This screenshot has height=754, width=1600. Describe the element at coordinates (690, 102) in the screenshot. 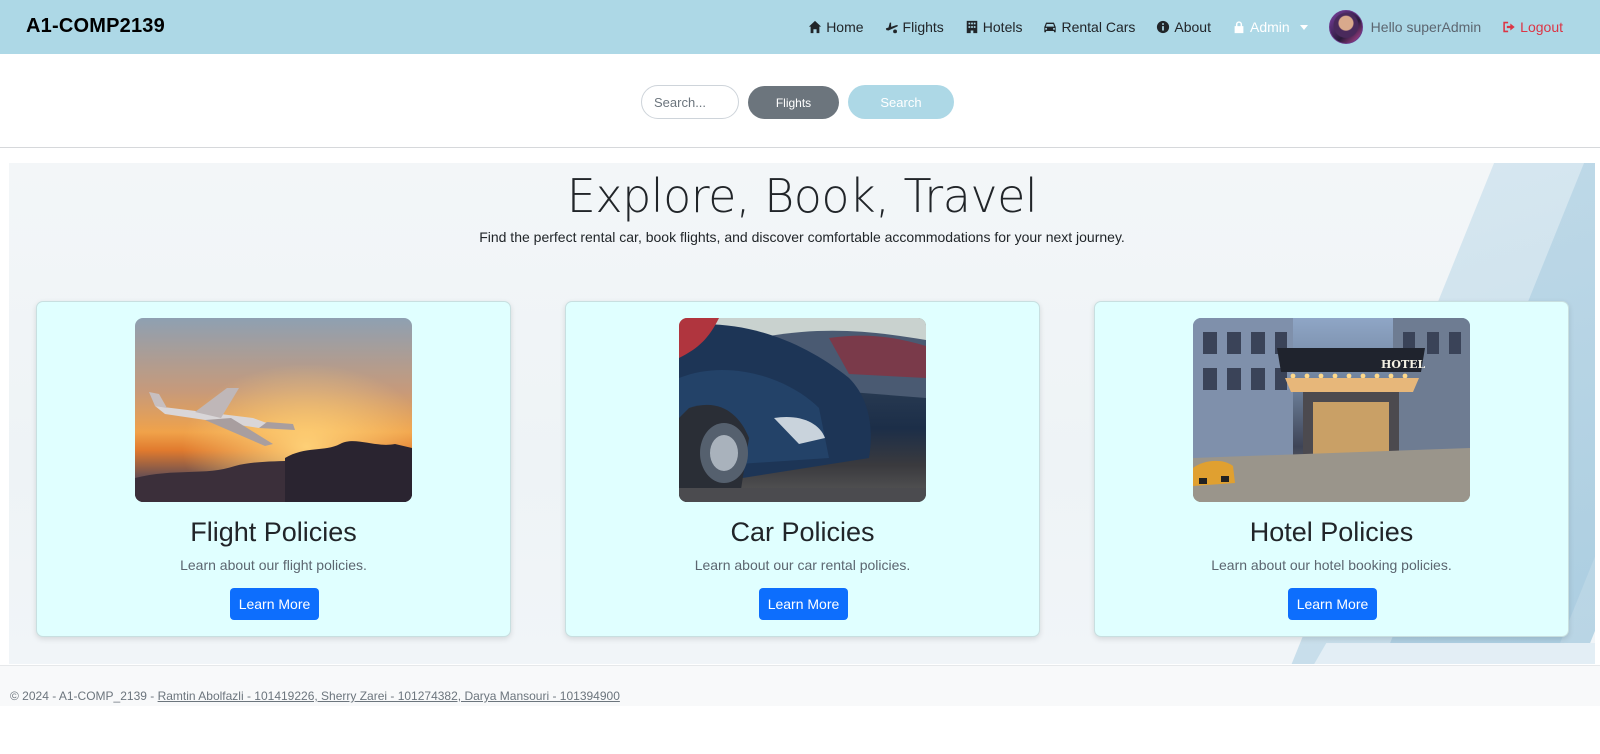

I see `search-input` at that location.